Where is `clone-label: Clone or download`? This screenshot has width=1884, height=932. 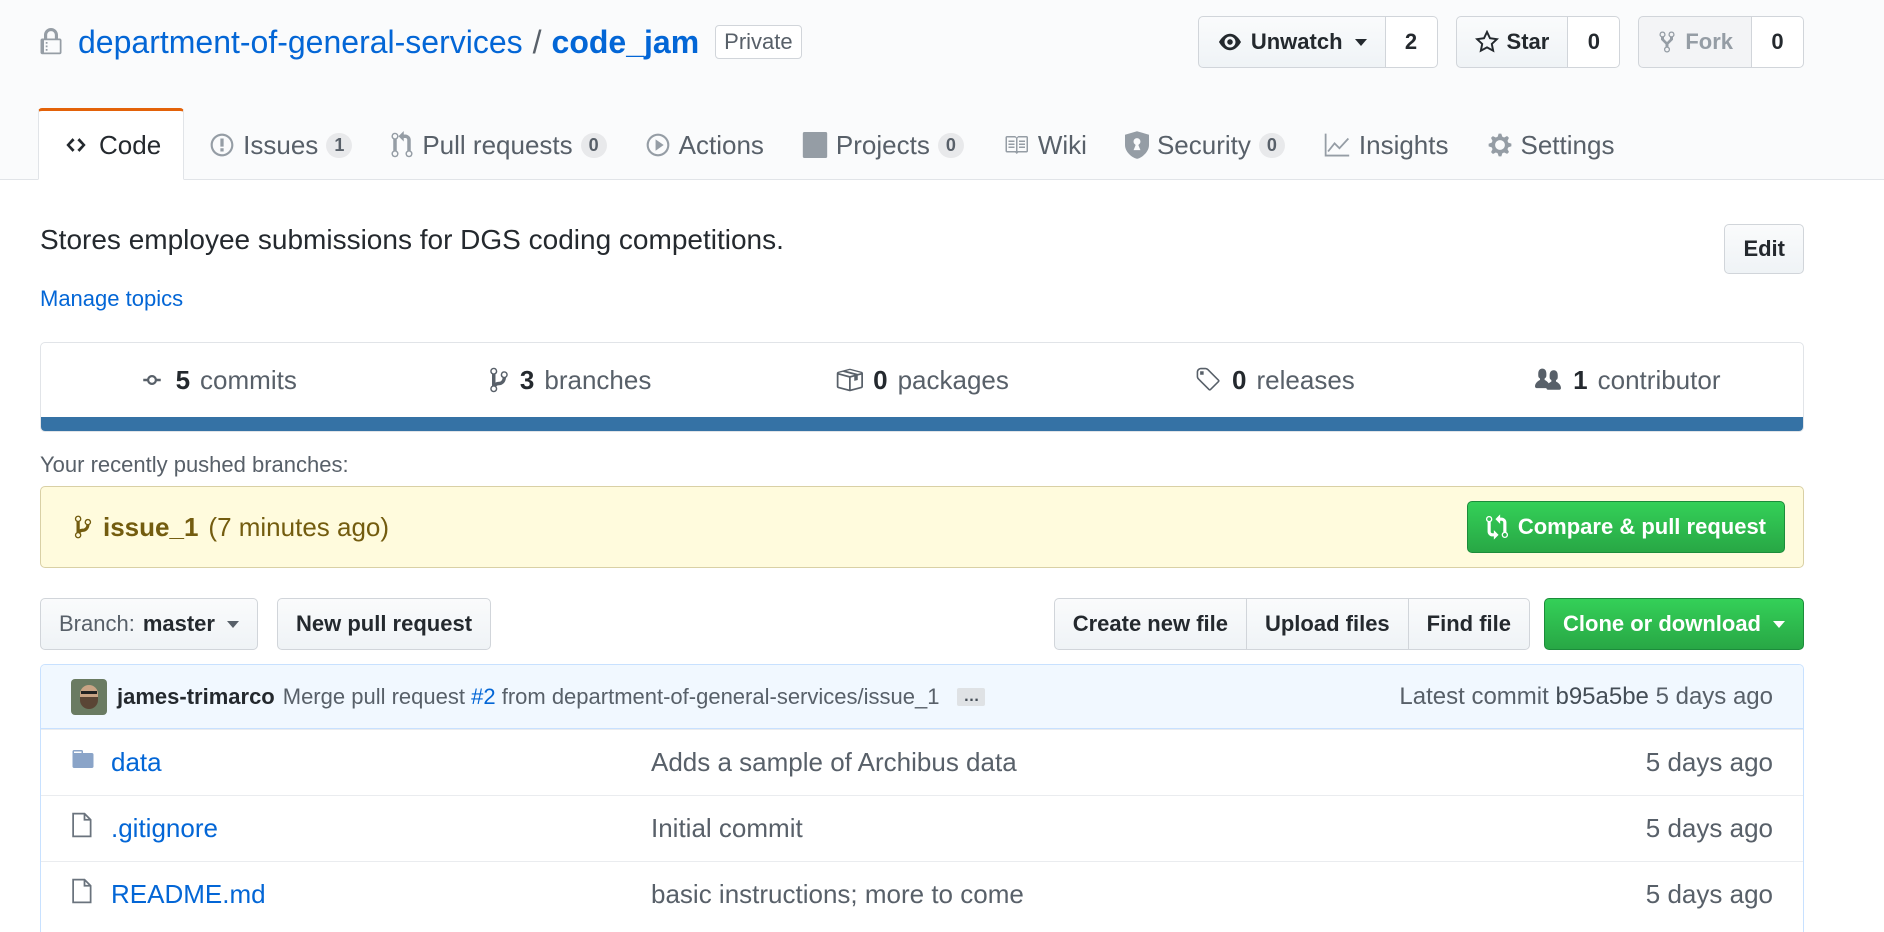 clone-label: Clone or download is located at coordinates (1662, 623).